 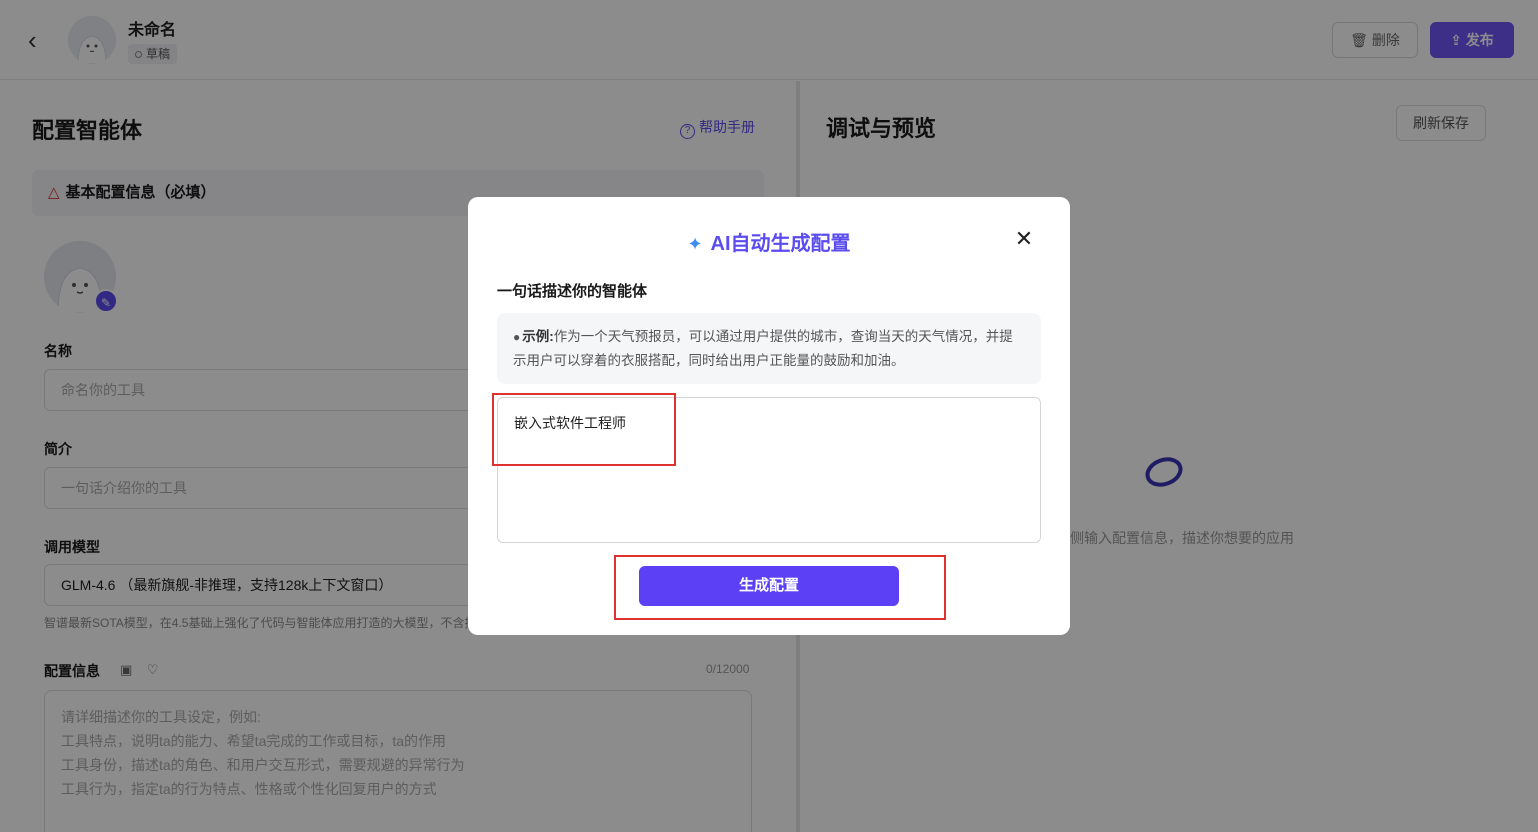 I want to click on lightbulb-icon: ●, so click(x=517, y=337).